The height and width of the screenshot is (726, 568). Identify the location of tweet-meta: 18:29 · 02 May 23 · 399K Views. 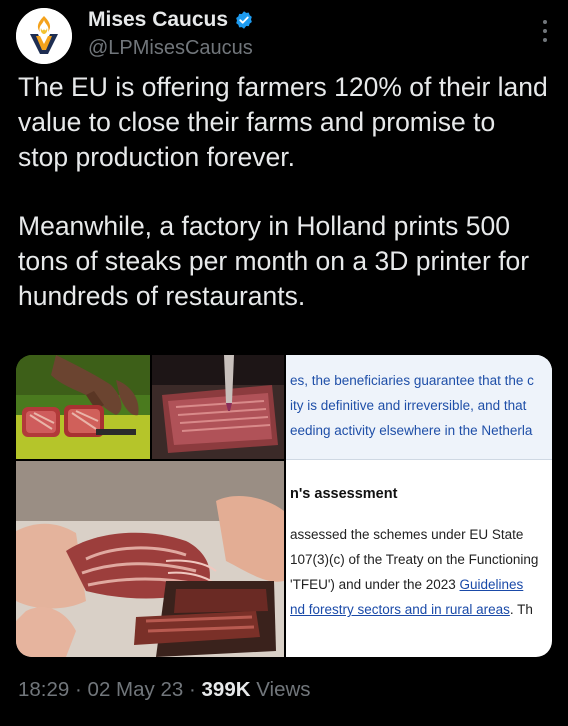
(164, 690).